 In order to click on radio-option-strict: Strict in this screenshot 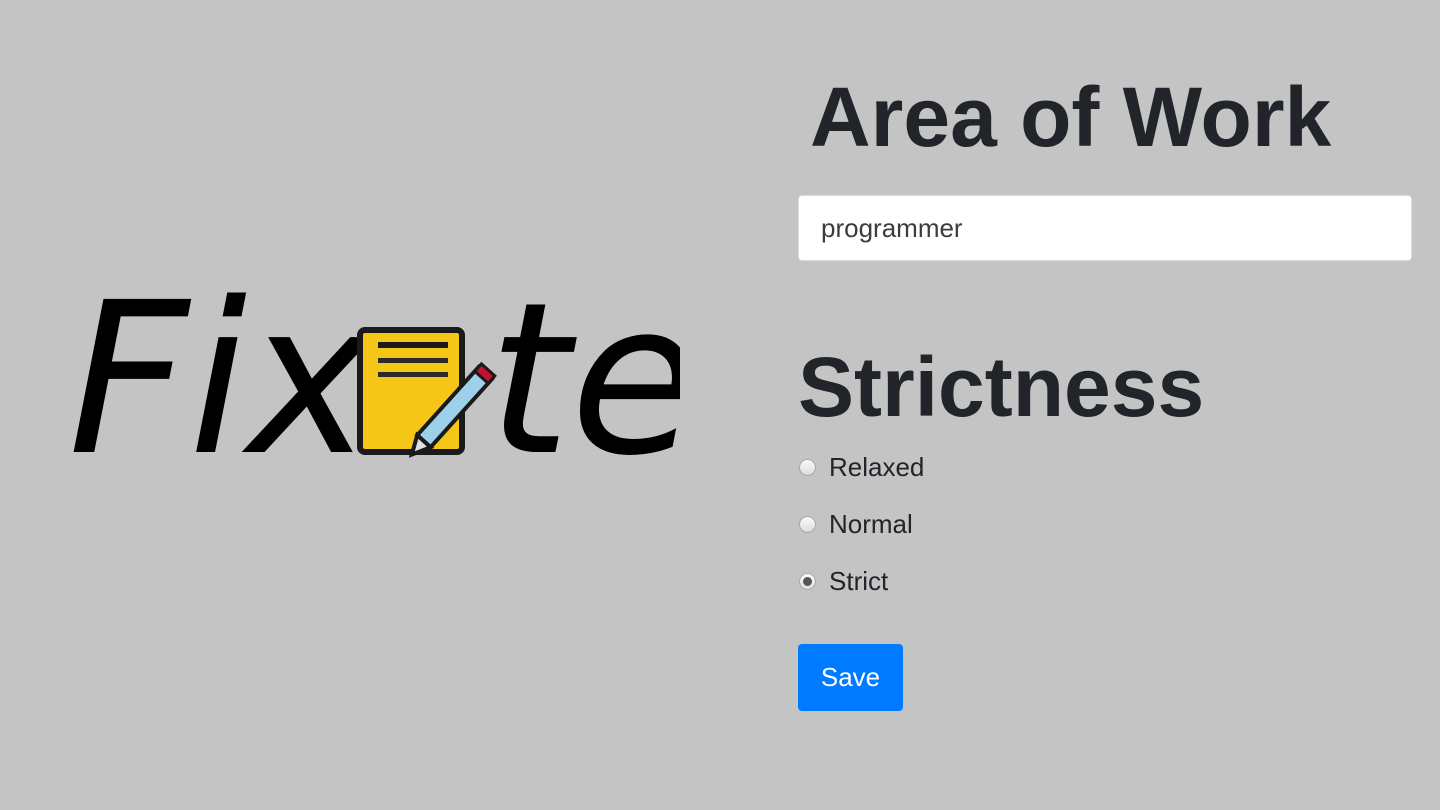, I will do `click(843, 581)`.